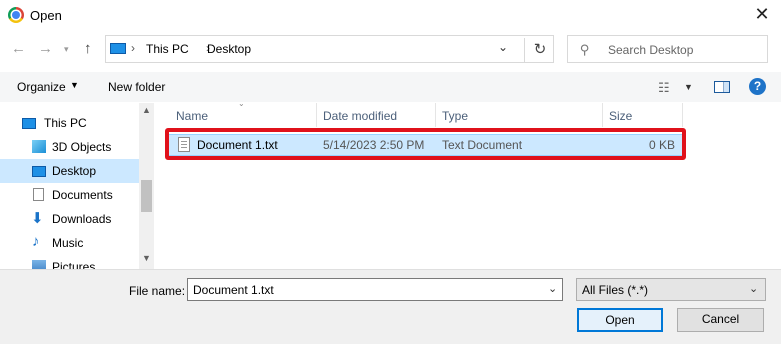  Describe the element at coordinates (74, 171) in the screenshot. I see `nav-item-label: Desktop` at that location.